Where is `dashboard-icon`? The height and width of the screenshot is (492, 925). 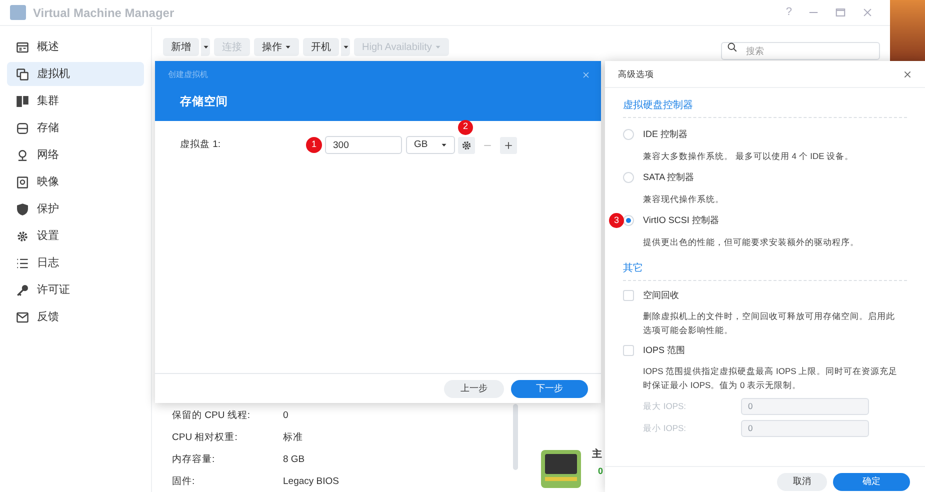 dashboard-icon is located at coordinates (22, 47).